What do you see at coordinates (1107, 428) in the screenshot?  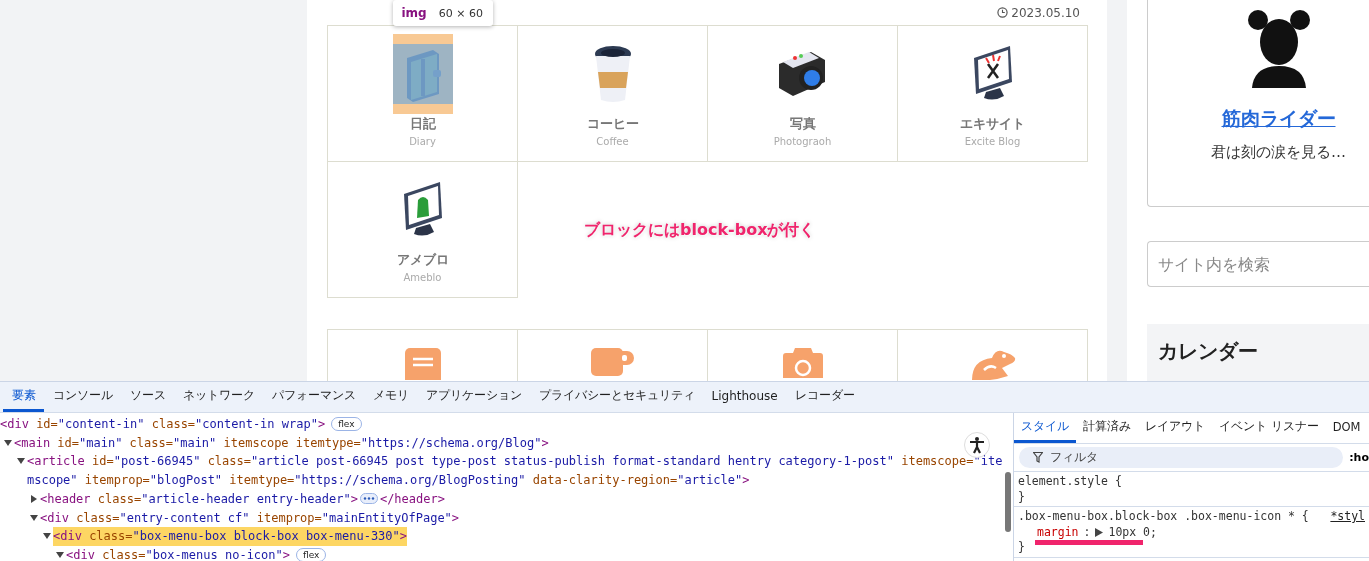 I see `styles-tab: 計算済み` at bounding box center [1107, 428].